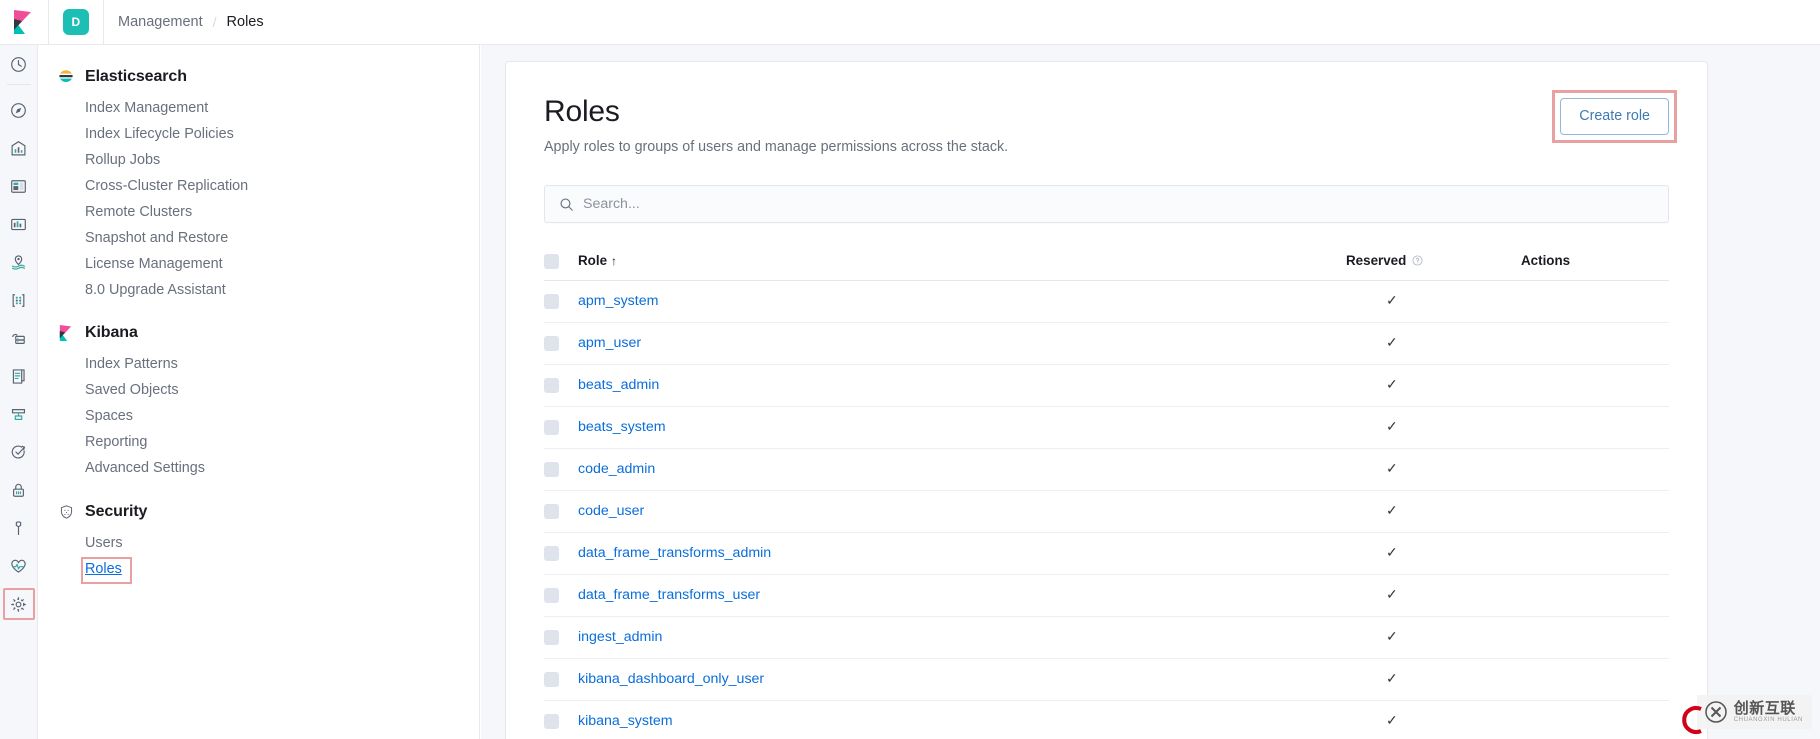 The width and height of the screenshot is (1820, 739). Describe the element at coordinates (19, 300) in the screenshot. I see `machine-learning-icon` at that location.